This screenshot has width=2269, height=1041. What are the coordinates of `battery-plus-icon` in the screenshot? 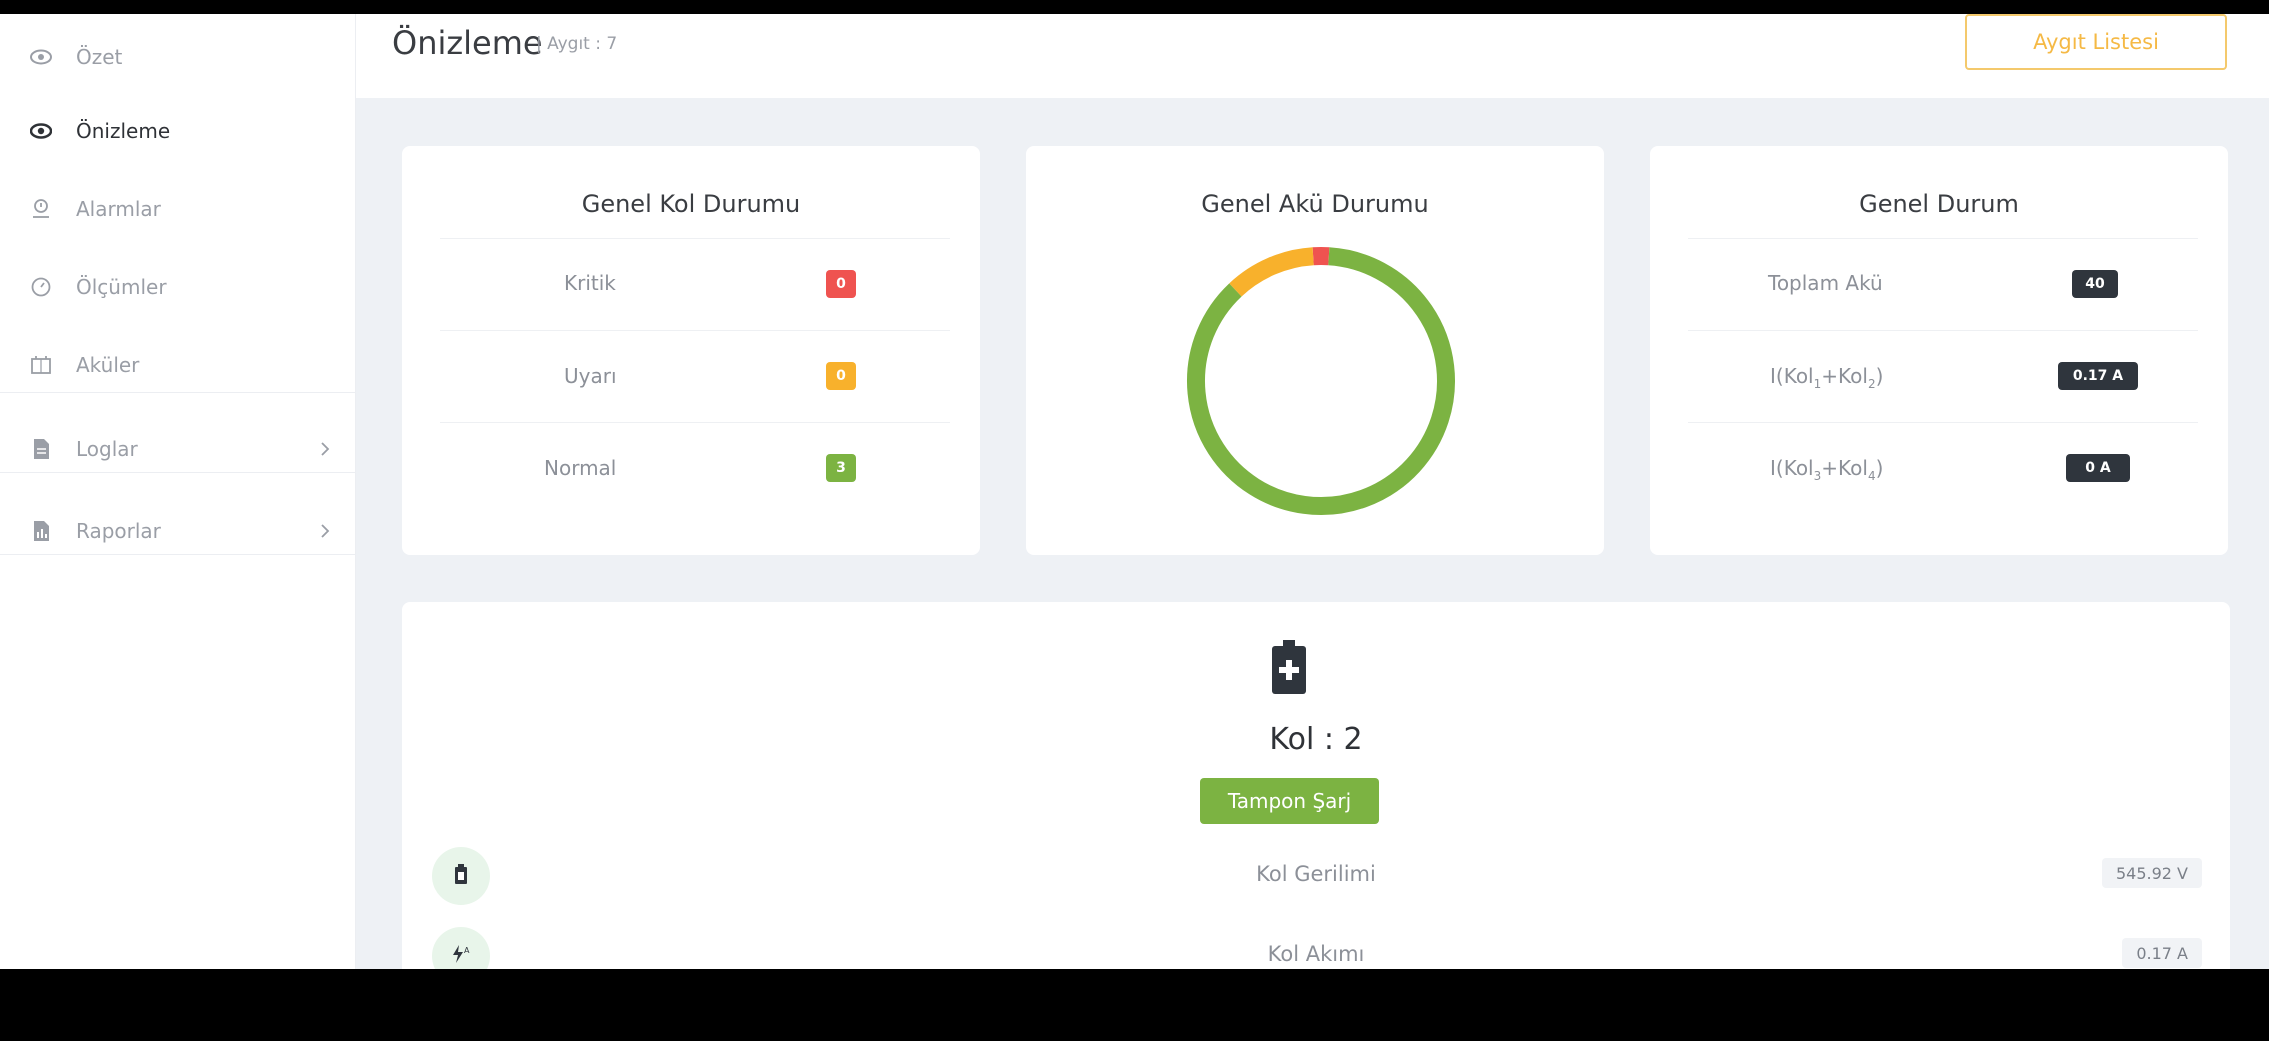 It's located at (1289, 669).